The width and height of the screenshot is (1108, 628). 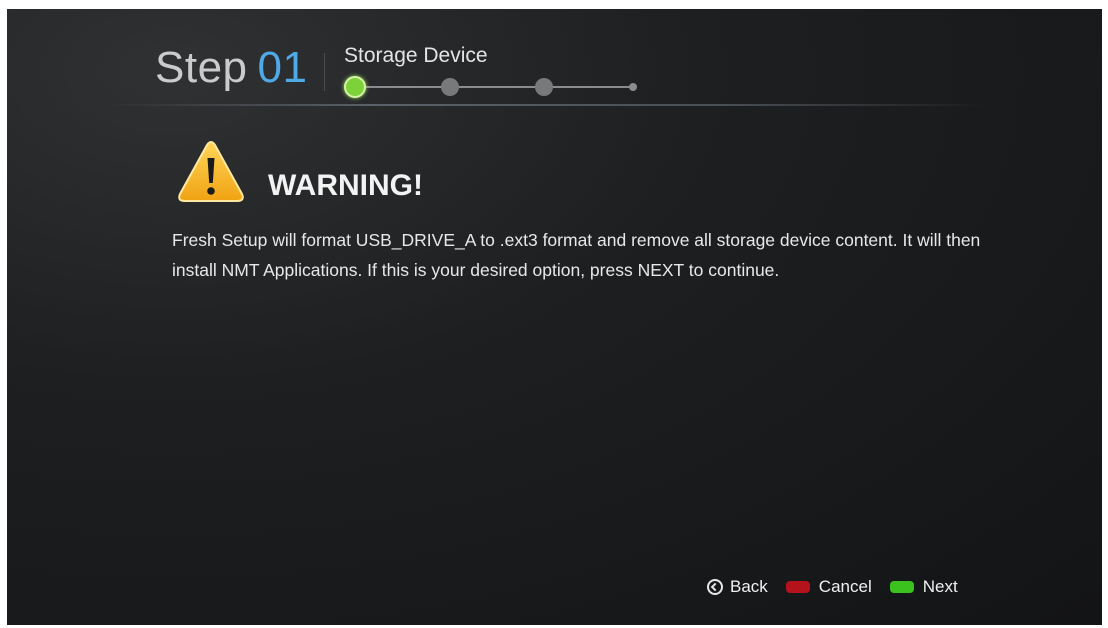 What do you see at coordinates (749, 587) in the screenshot?
I see `back-button: Back` at bounding box center [749, 587].